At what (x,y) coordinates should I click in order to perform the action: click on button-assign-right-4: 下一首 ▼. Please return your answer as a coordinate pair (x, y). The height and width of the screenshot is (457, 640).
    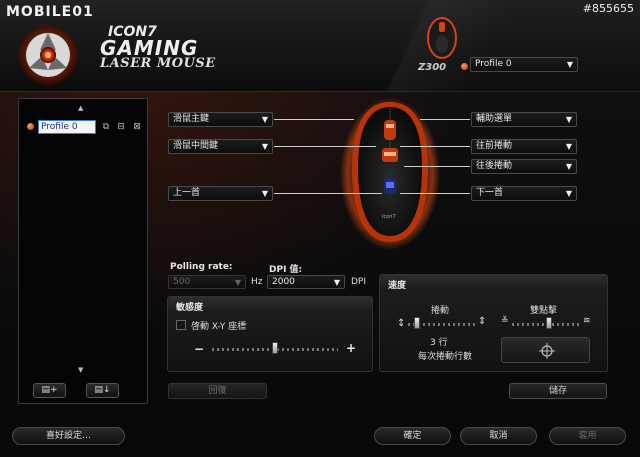
    Looking at the image, I should click on (524, 193).